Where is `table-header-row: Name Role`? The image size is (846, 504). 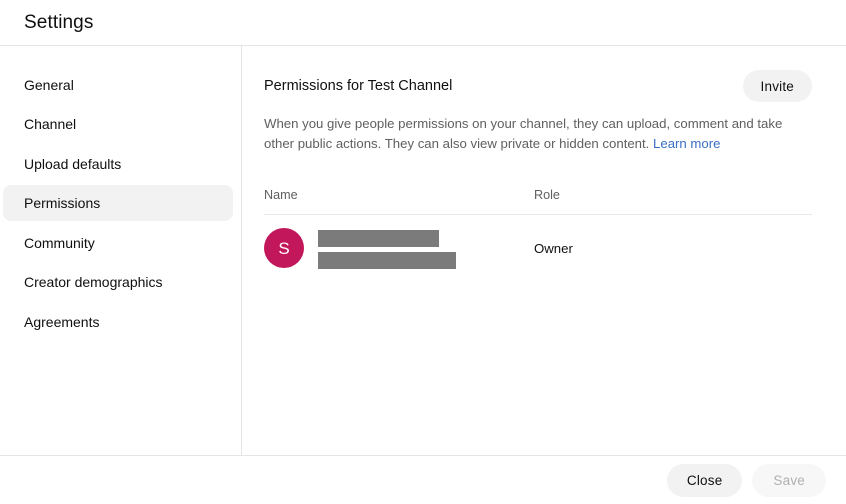 table-header-row: Name Role is located at coordinates (538, 201).